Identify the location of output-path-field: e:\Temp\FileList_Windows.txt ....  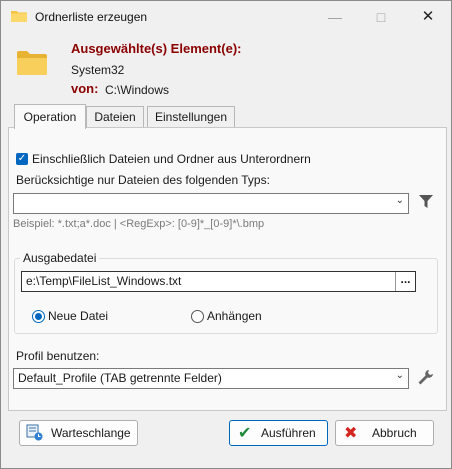
(218, 281).